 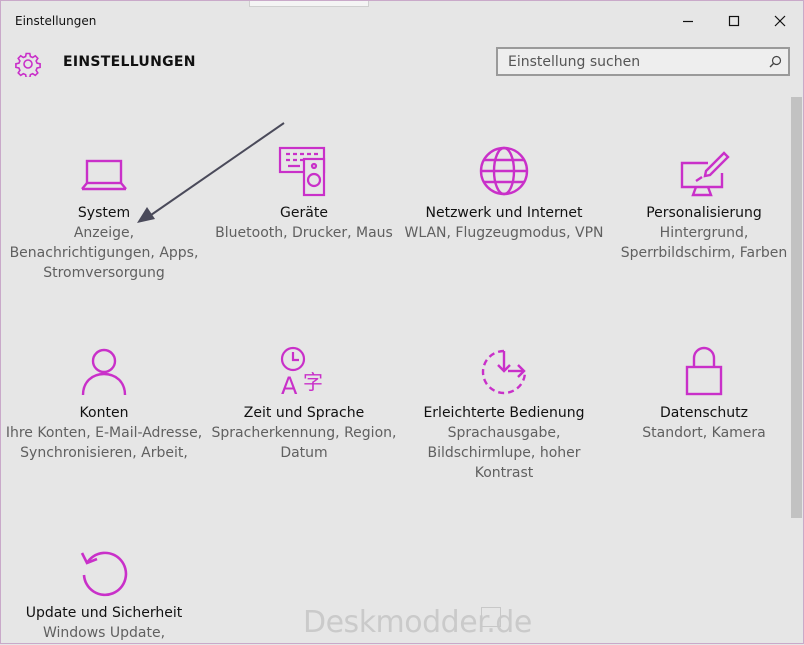 What do you see at coordinates (304, 233) in the screenshot?
I see `tile-description: Bluetooth, Drucker, Maus` at bounding box center [304, 233].